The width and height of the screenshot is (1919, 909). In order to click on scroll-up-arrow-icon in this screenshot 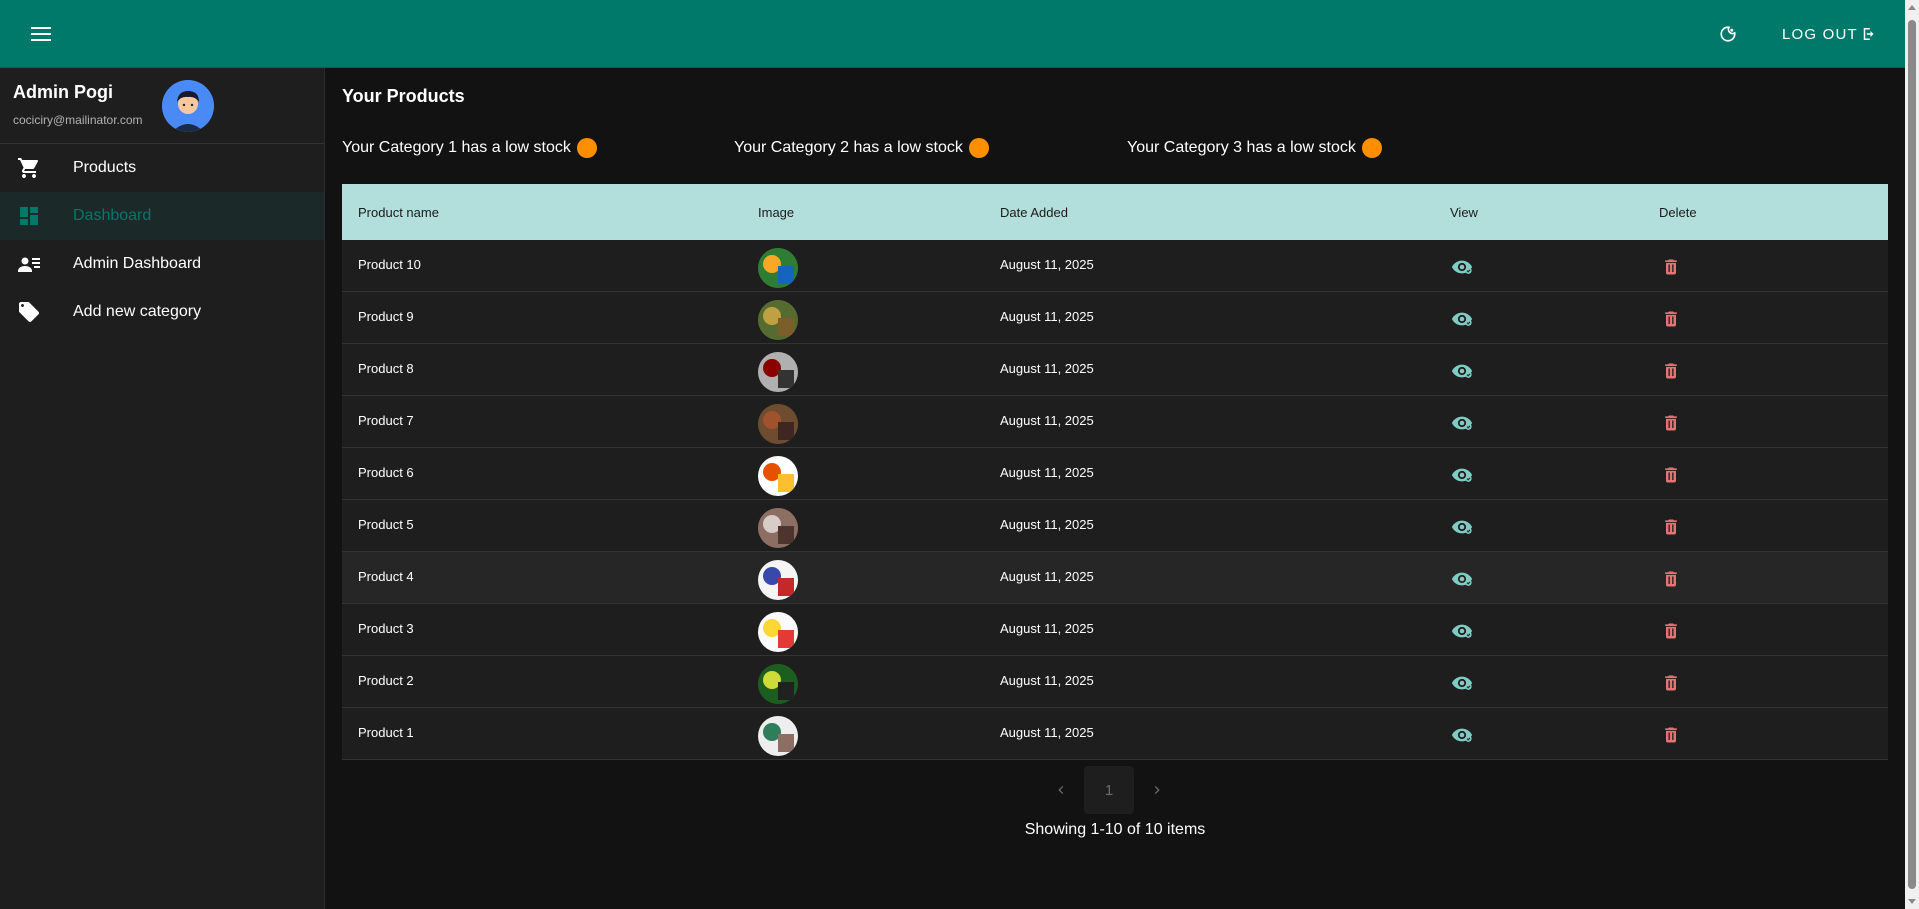, I will do `click(1912, 7)`.